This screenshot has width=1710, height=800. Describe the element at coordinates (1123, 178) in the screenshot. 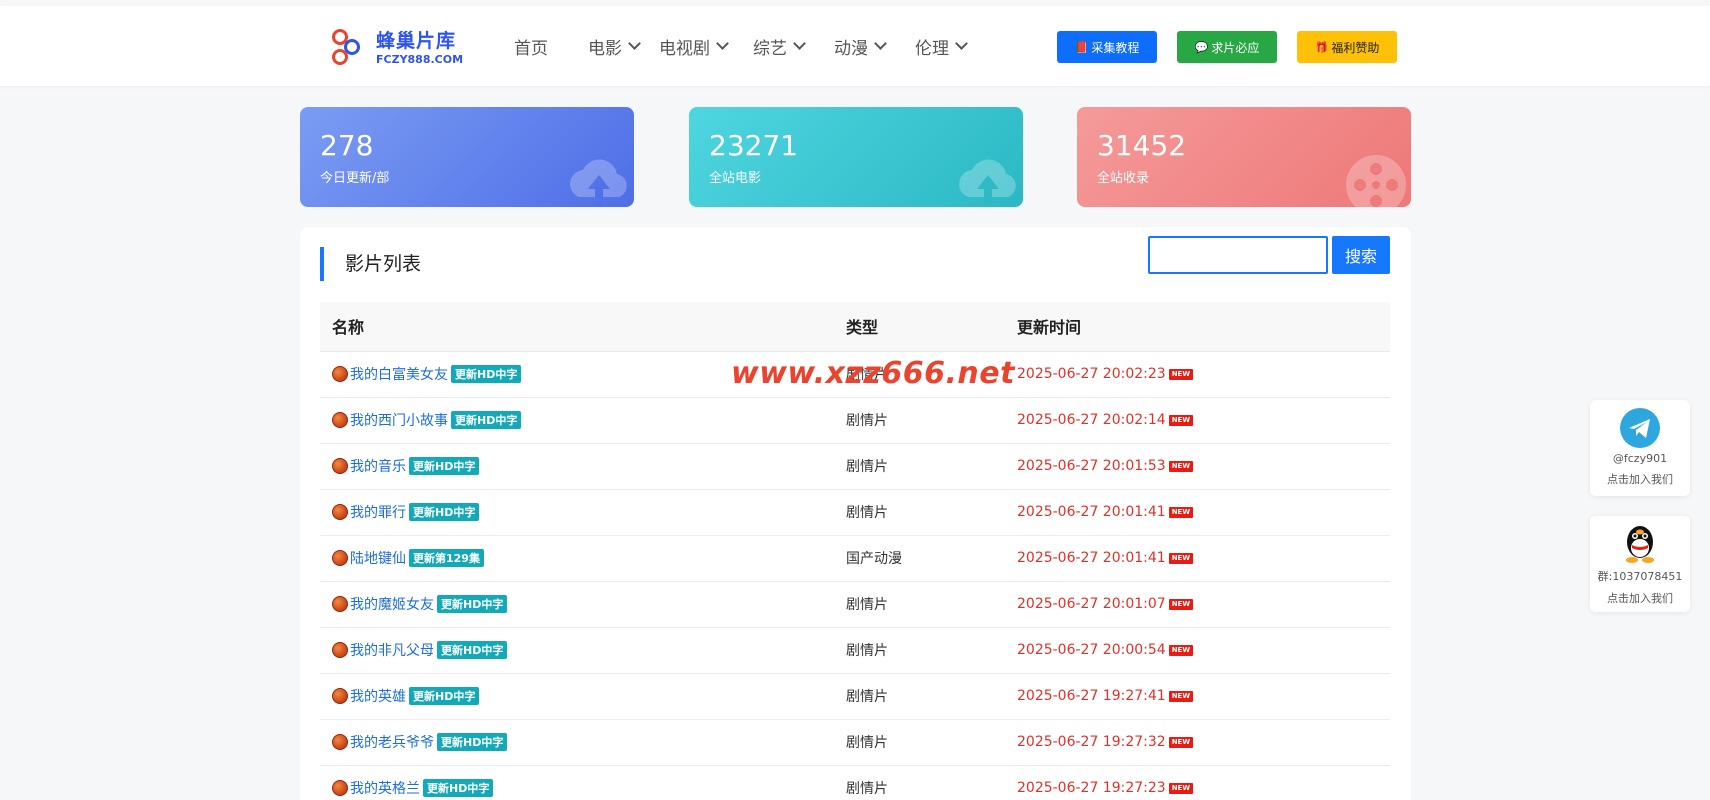

I see `stat-label: 全站收录` at that location.